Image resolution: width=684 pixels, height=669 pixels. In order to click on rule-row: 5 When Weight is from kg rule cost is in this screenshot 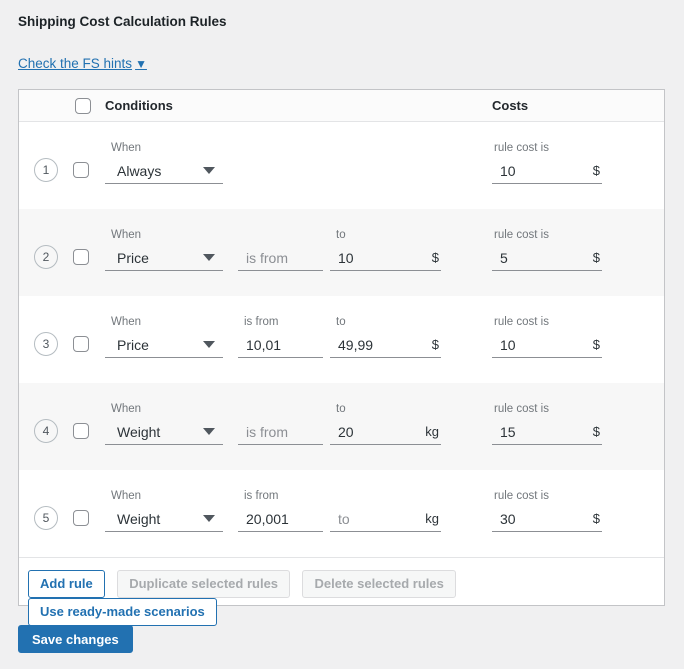, I will do `click(341, 513)`.